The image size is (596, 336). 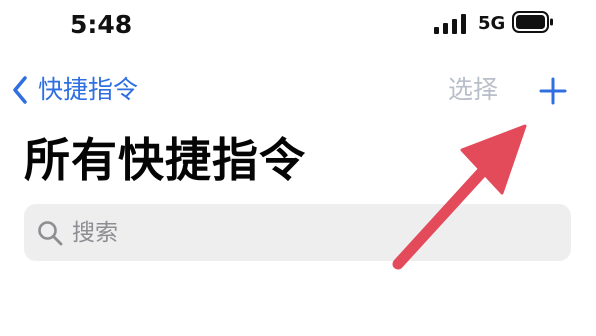 I want to click on network-type: 5G, so click(x=492, y=23).